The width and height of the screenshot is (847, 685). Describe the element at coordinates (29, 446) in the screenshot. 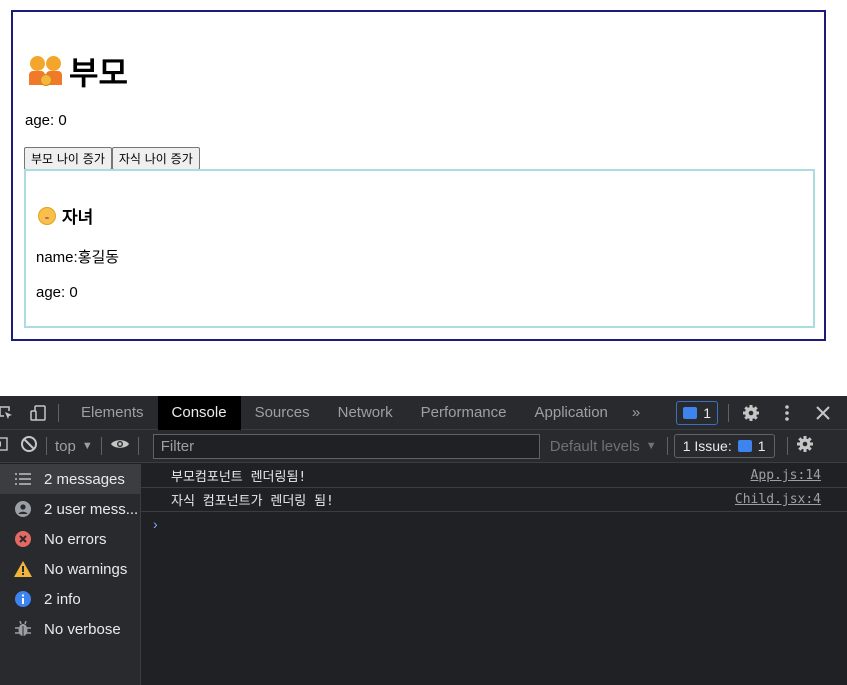

I see `clear-console-icon` at that location.